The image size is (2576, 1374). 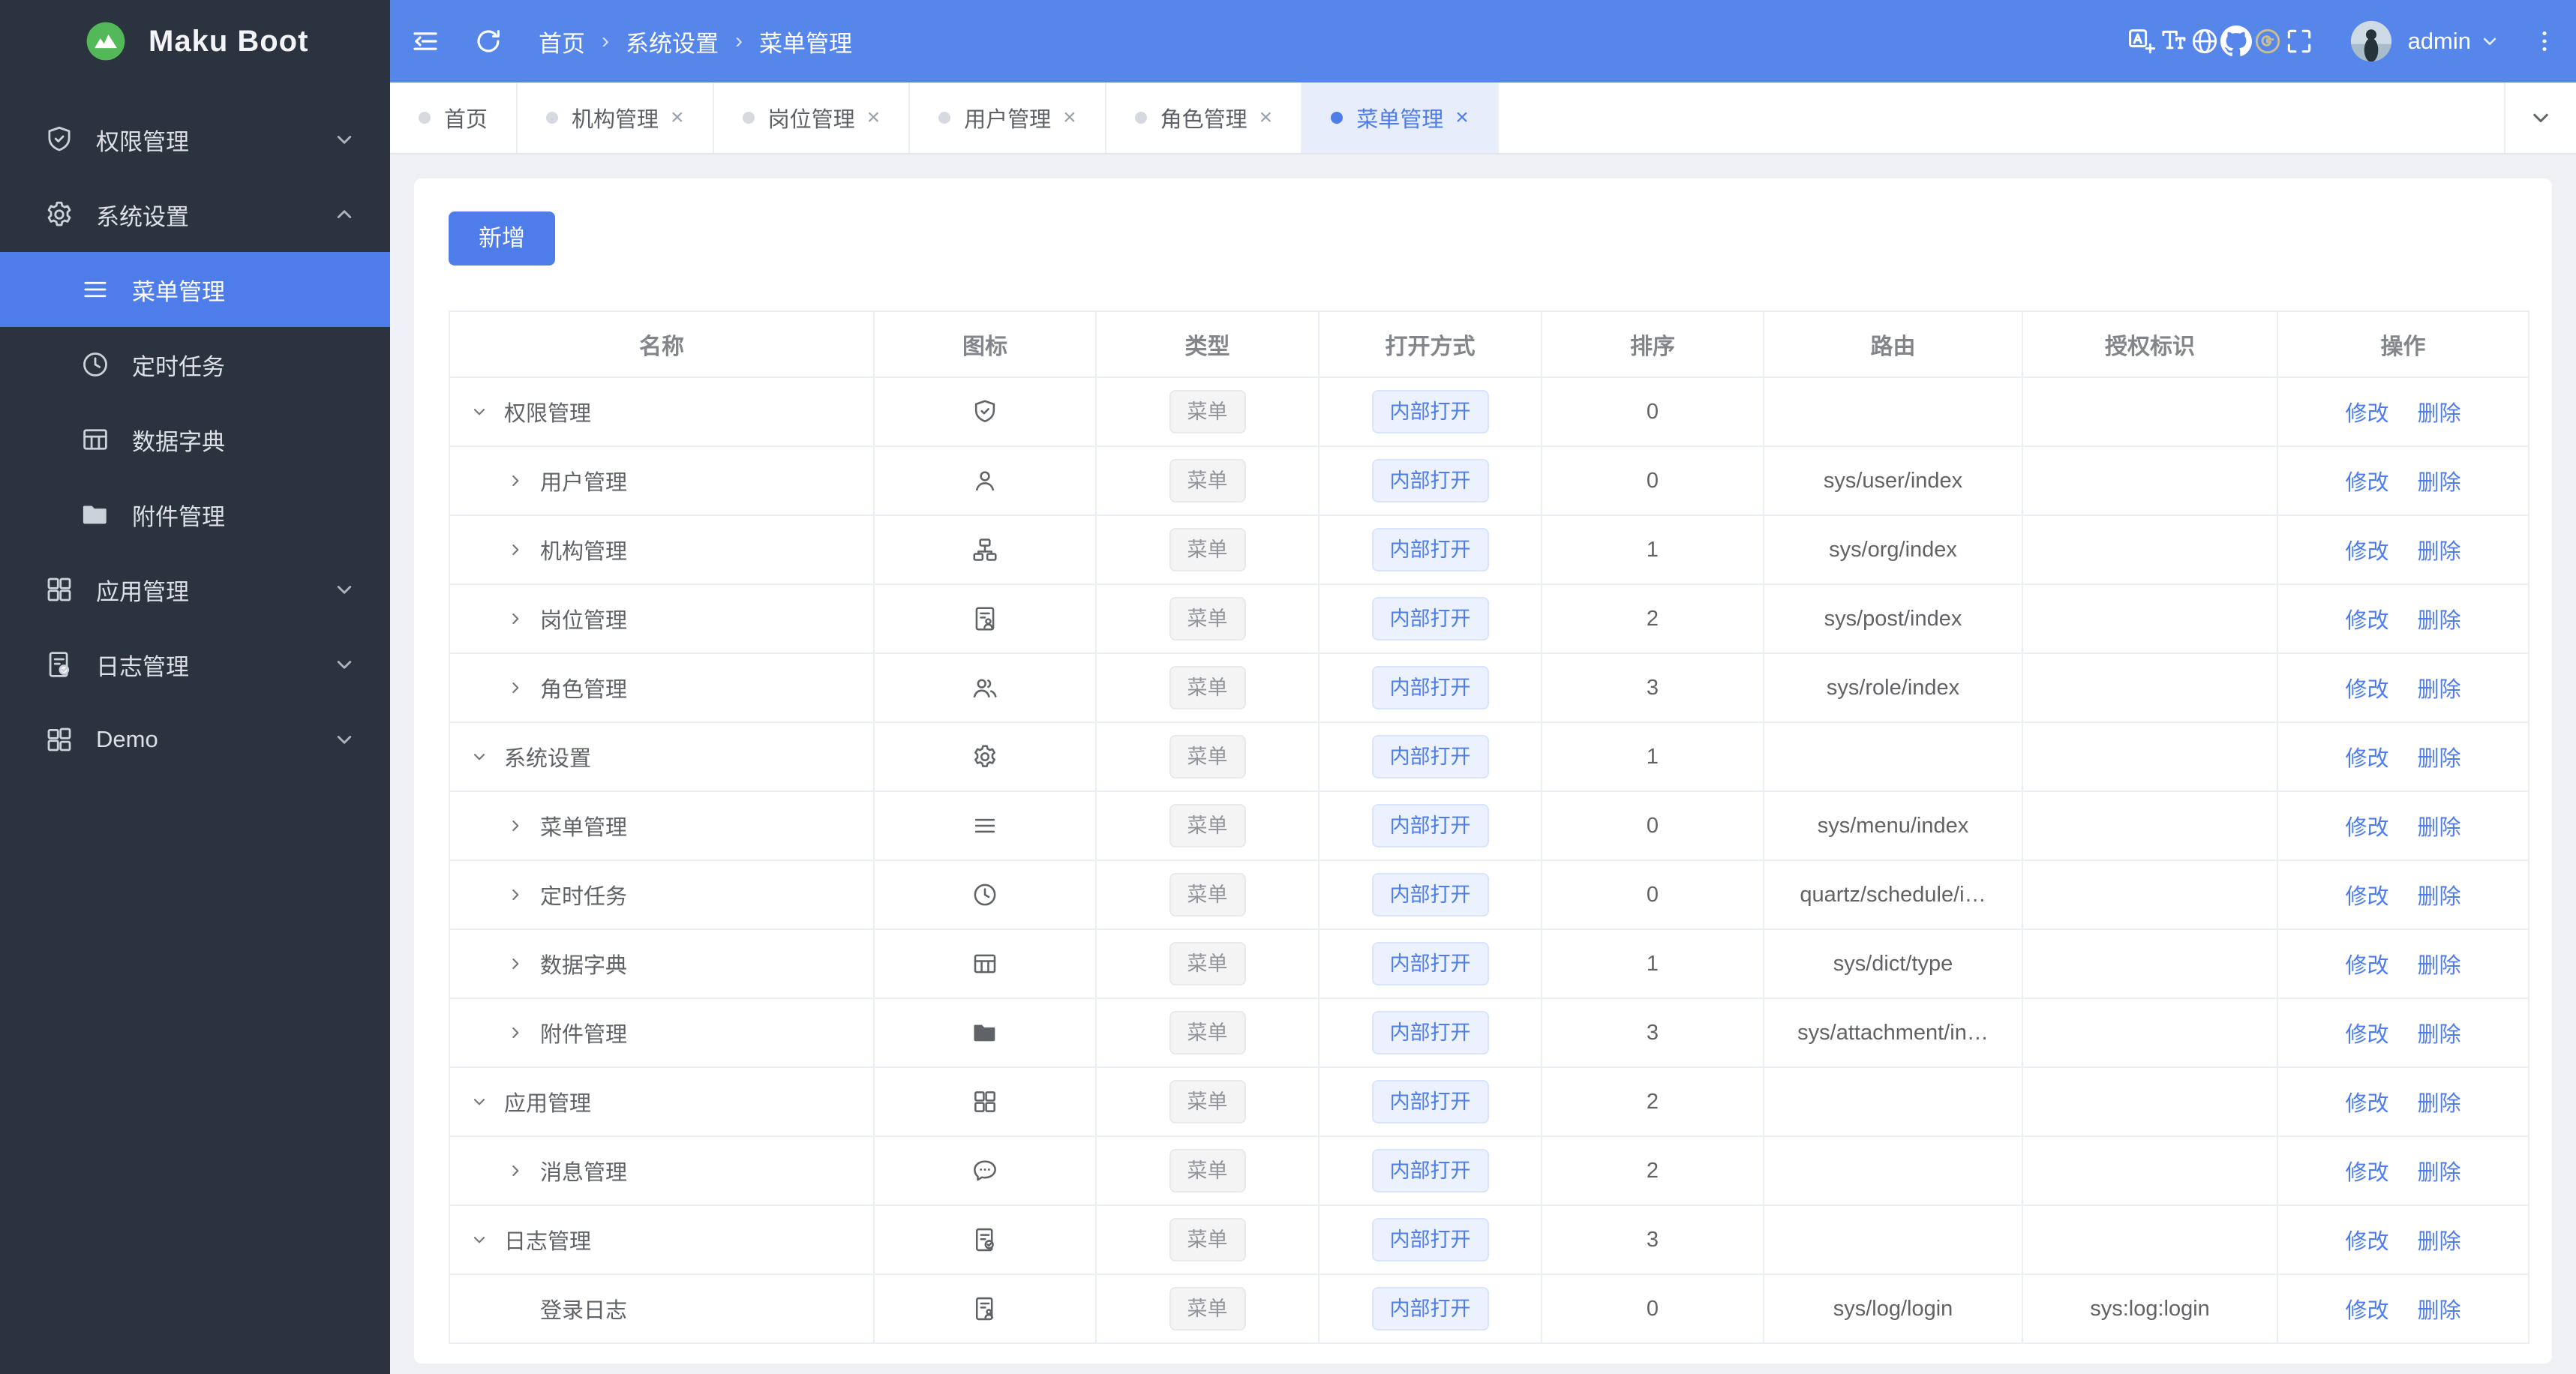 I want to click on tab-角色管理: 角色管理 ×, so click(x=1204, y=117).